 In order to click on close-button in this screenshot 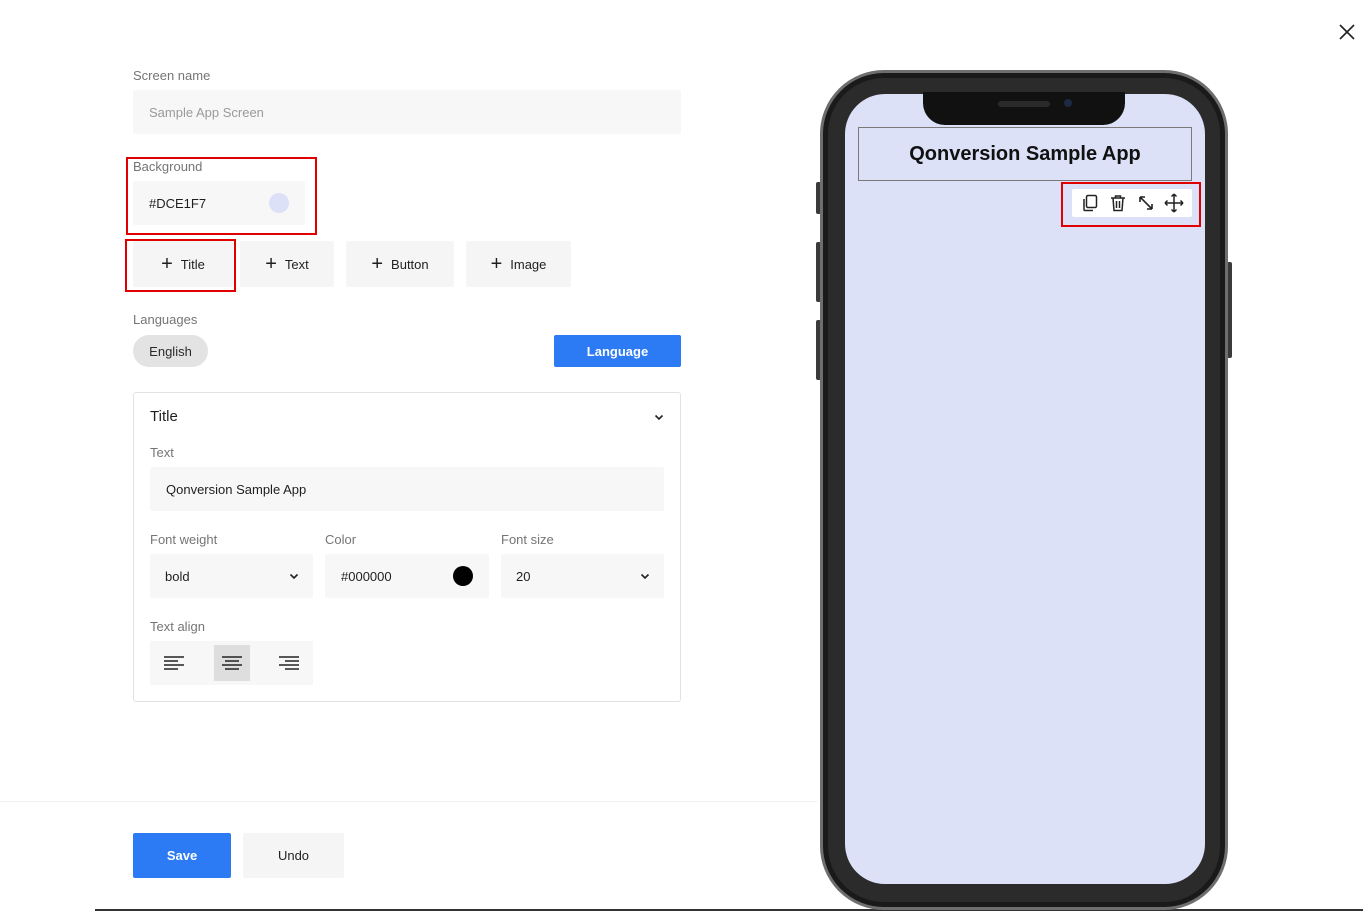, I will do `click(1347, 32)`.